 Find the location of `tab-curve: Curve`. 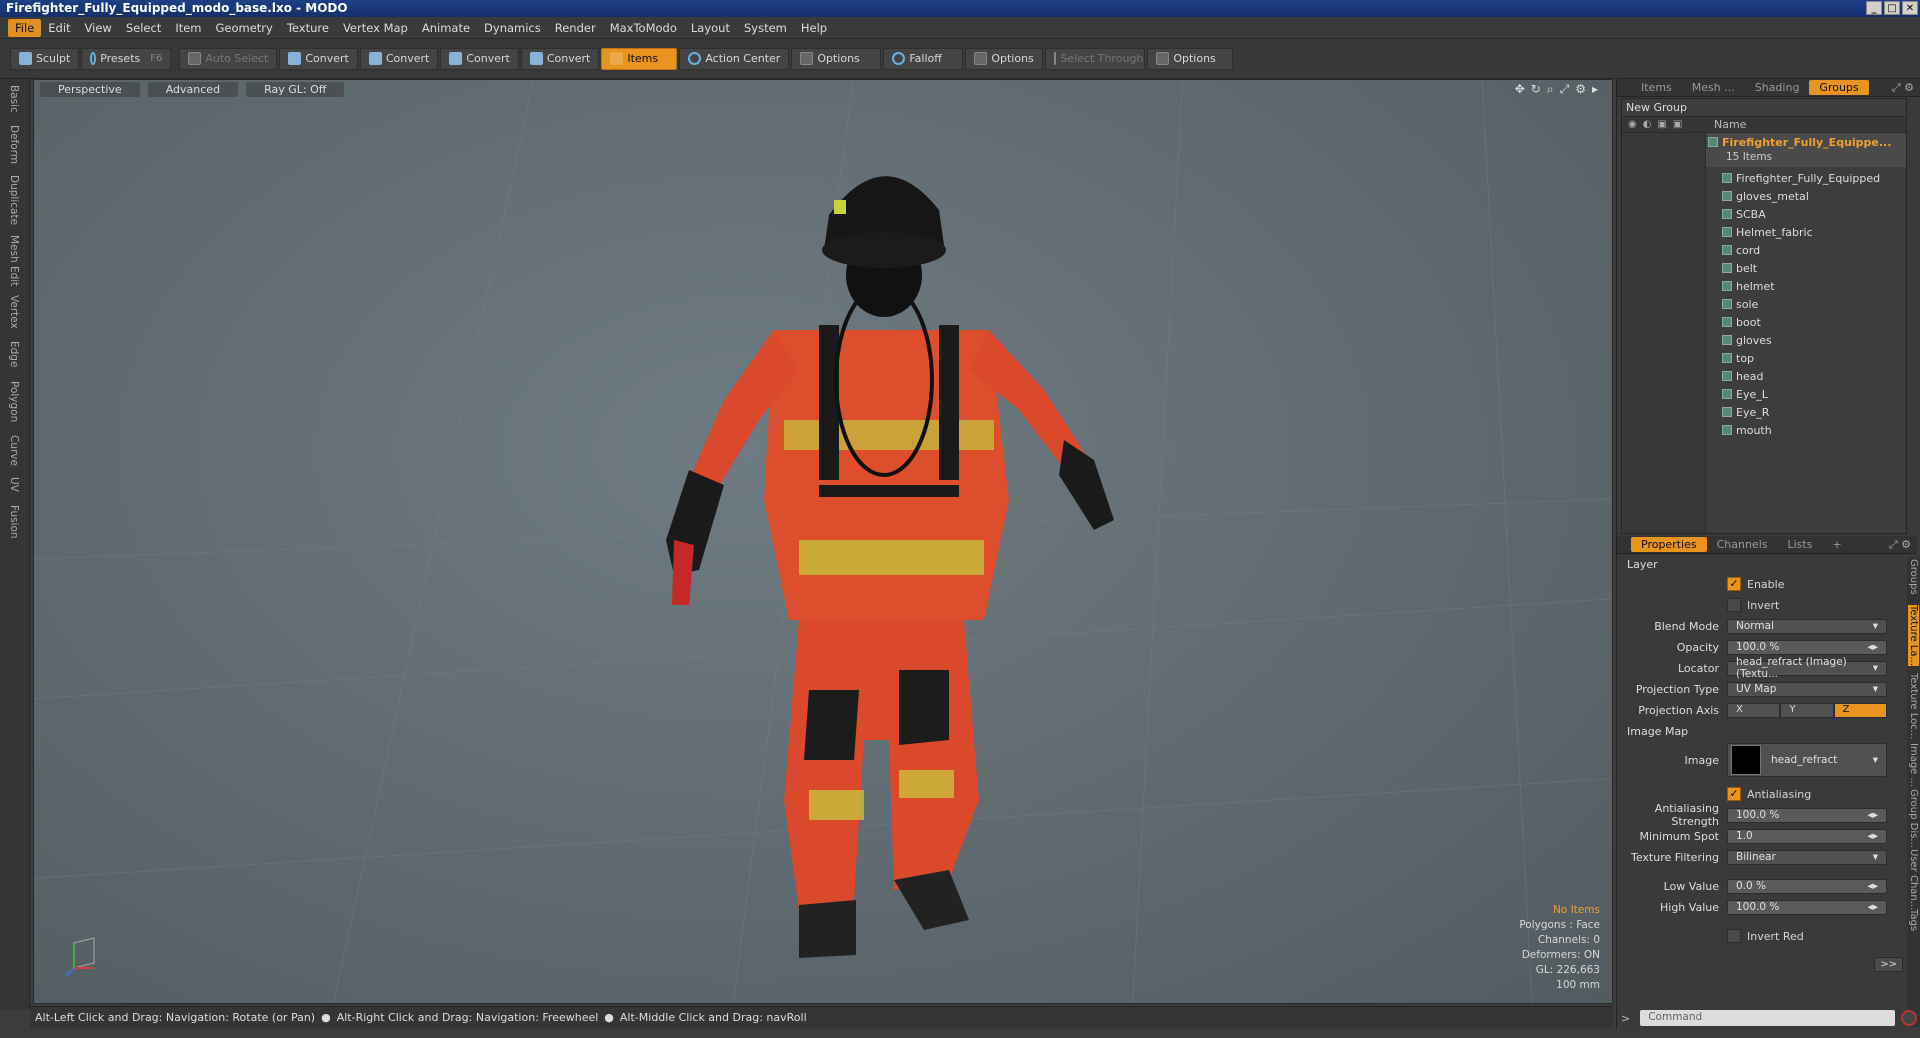

tab-curve: Curve is located at coordinates (14, 450).